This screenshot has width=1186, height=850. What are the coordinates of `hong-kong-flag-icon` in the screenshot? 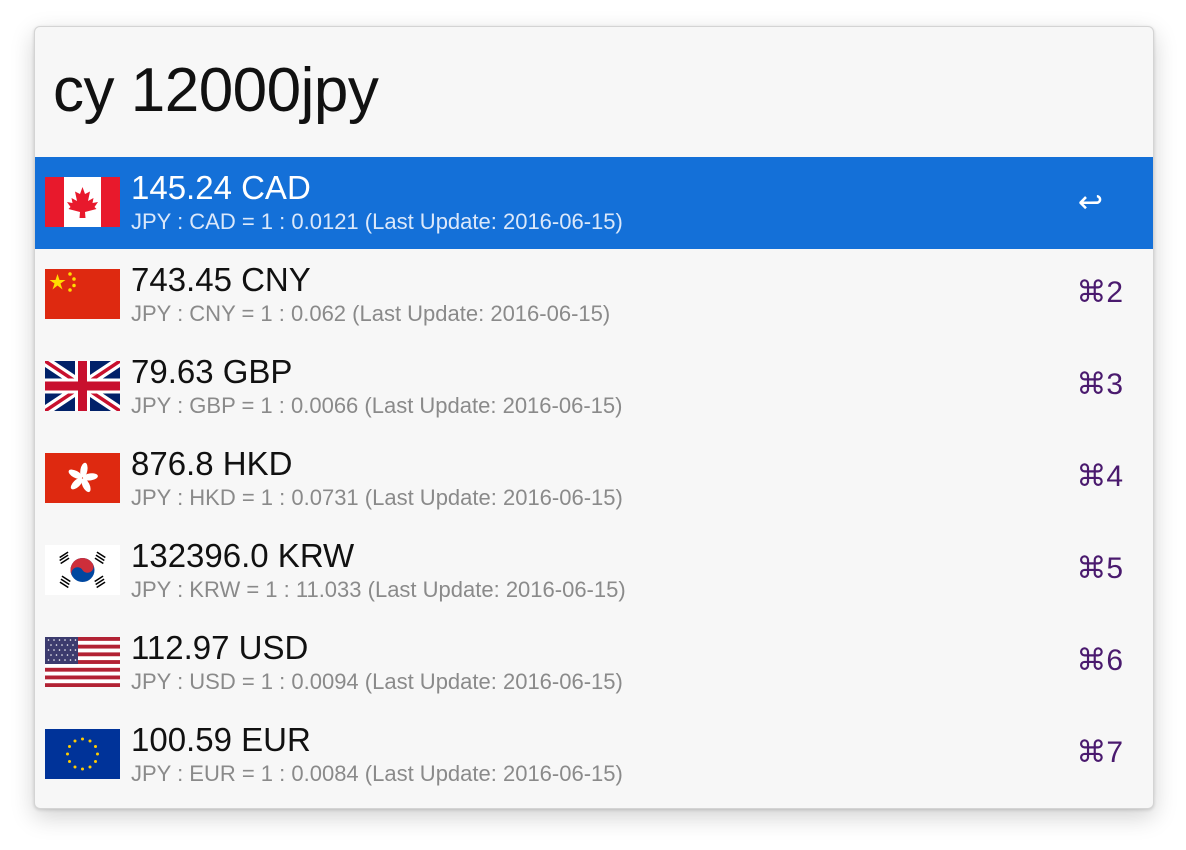 It's located at (82, 478).